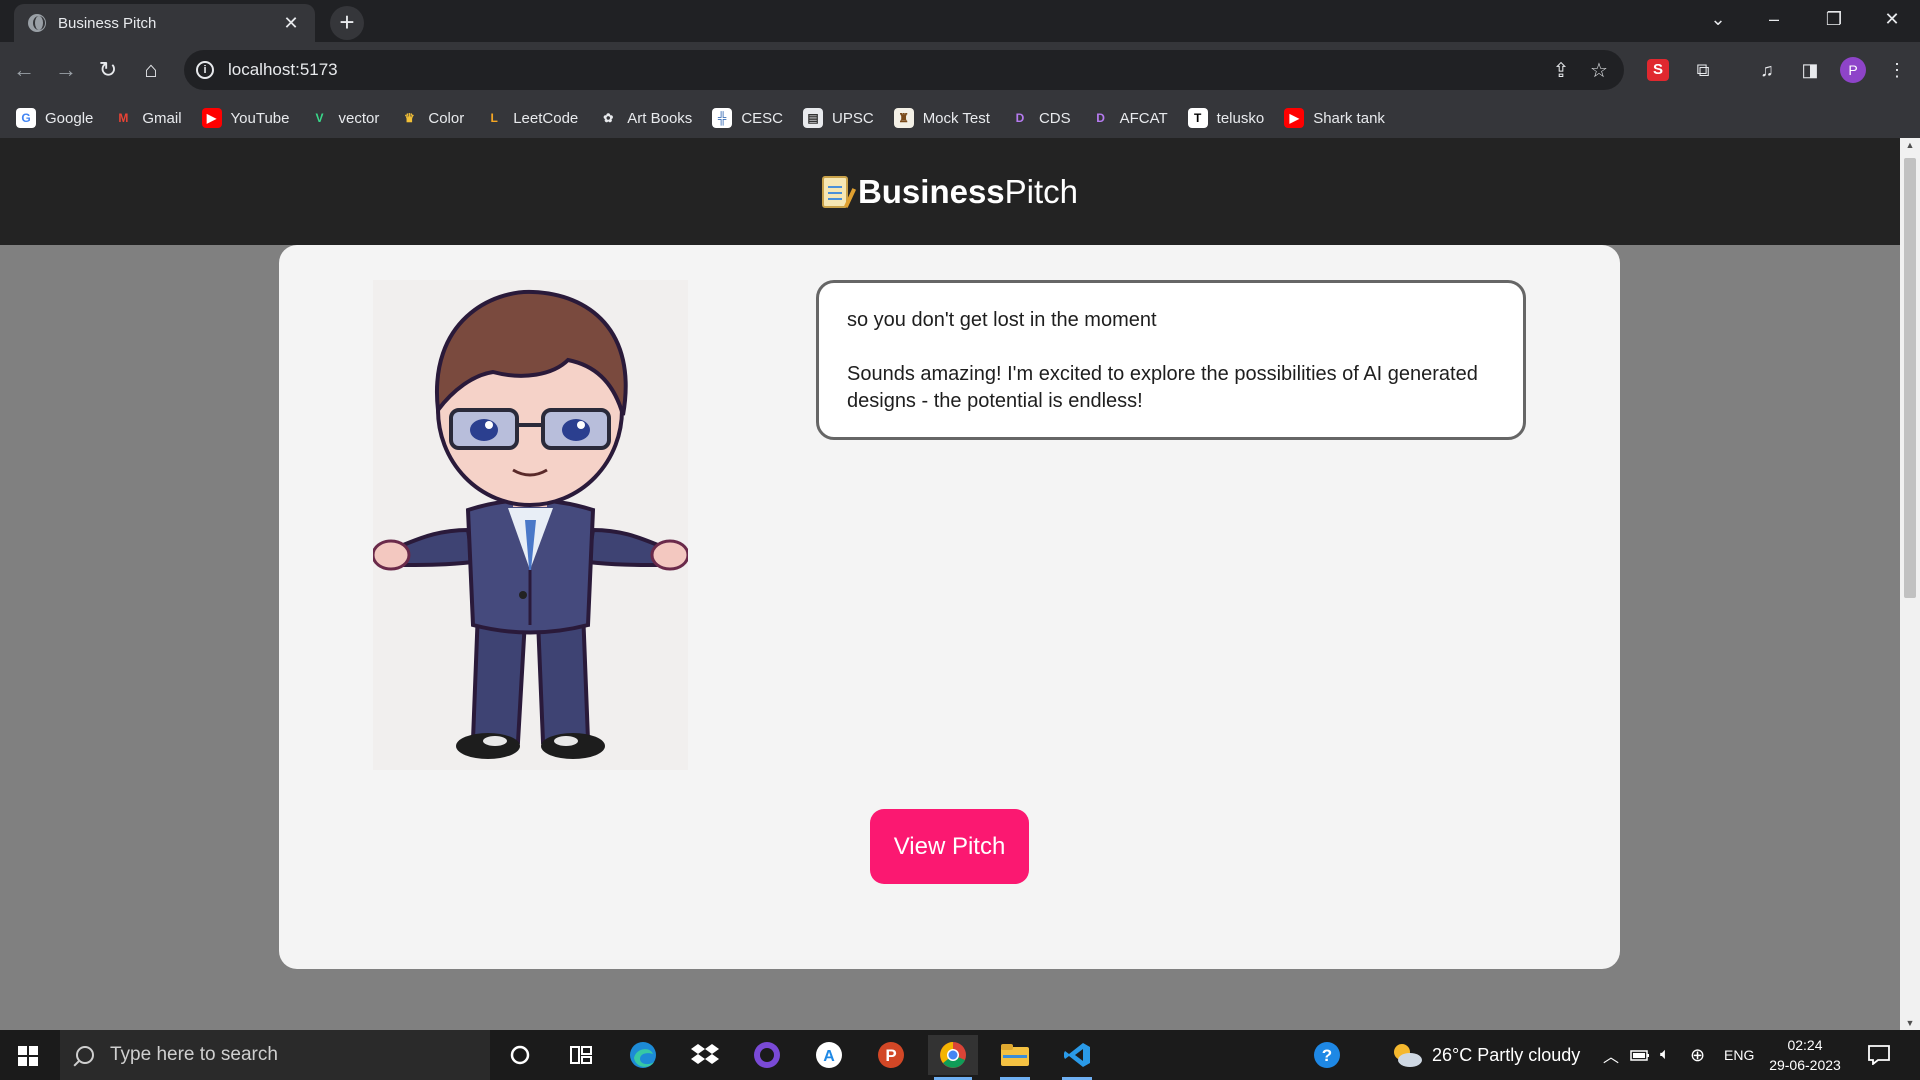 The height and width of the screenshot is (1080, 1920). What do you see at coordinates (1910, 1023) in the screenshot?
I see `scroll-down-icon: ▼` at bounding box center [1910, 1023].